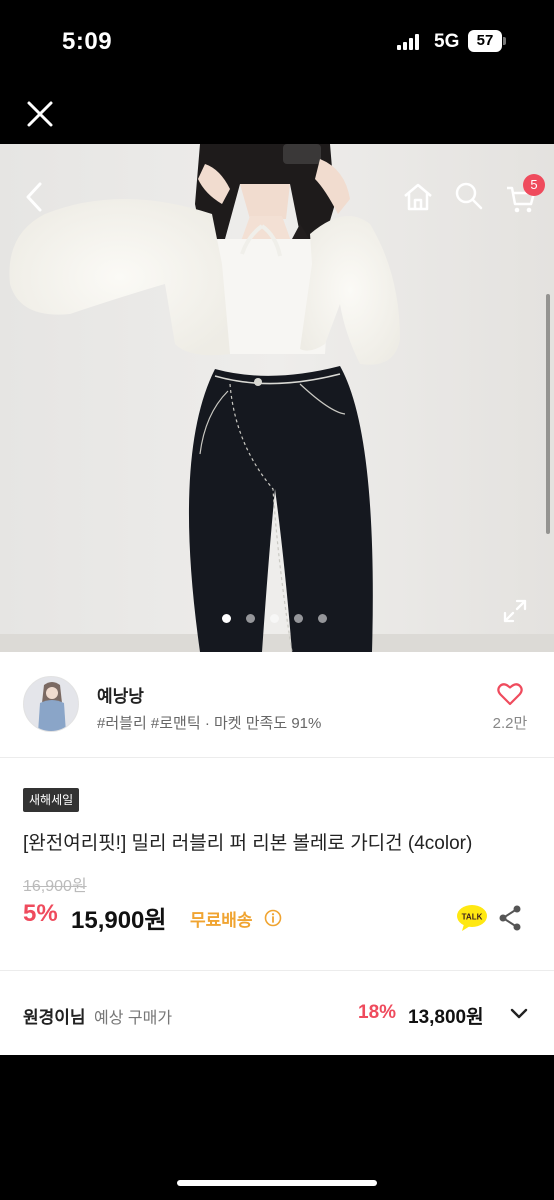  What do you see at coordinates (510, 723) in the screenshot?
I see `like-count: 2.2만` at bounding box center [510, 723].